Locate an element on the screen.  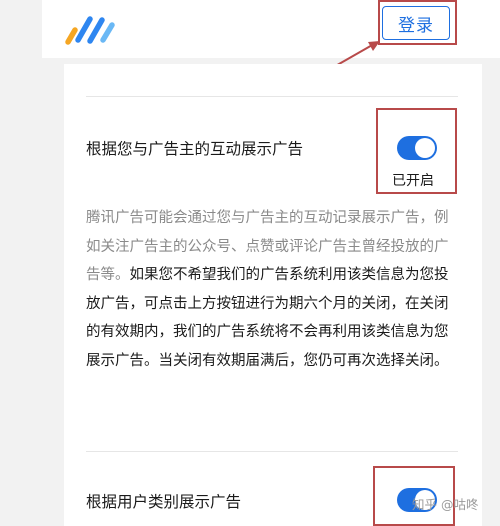
user-category-ads-label: 根据用户类别展示广告 is located at coordinates (164, 502).